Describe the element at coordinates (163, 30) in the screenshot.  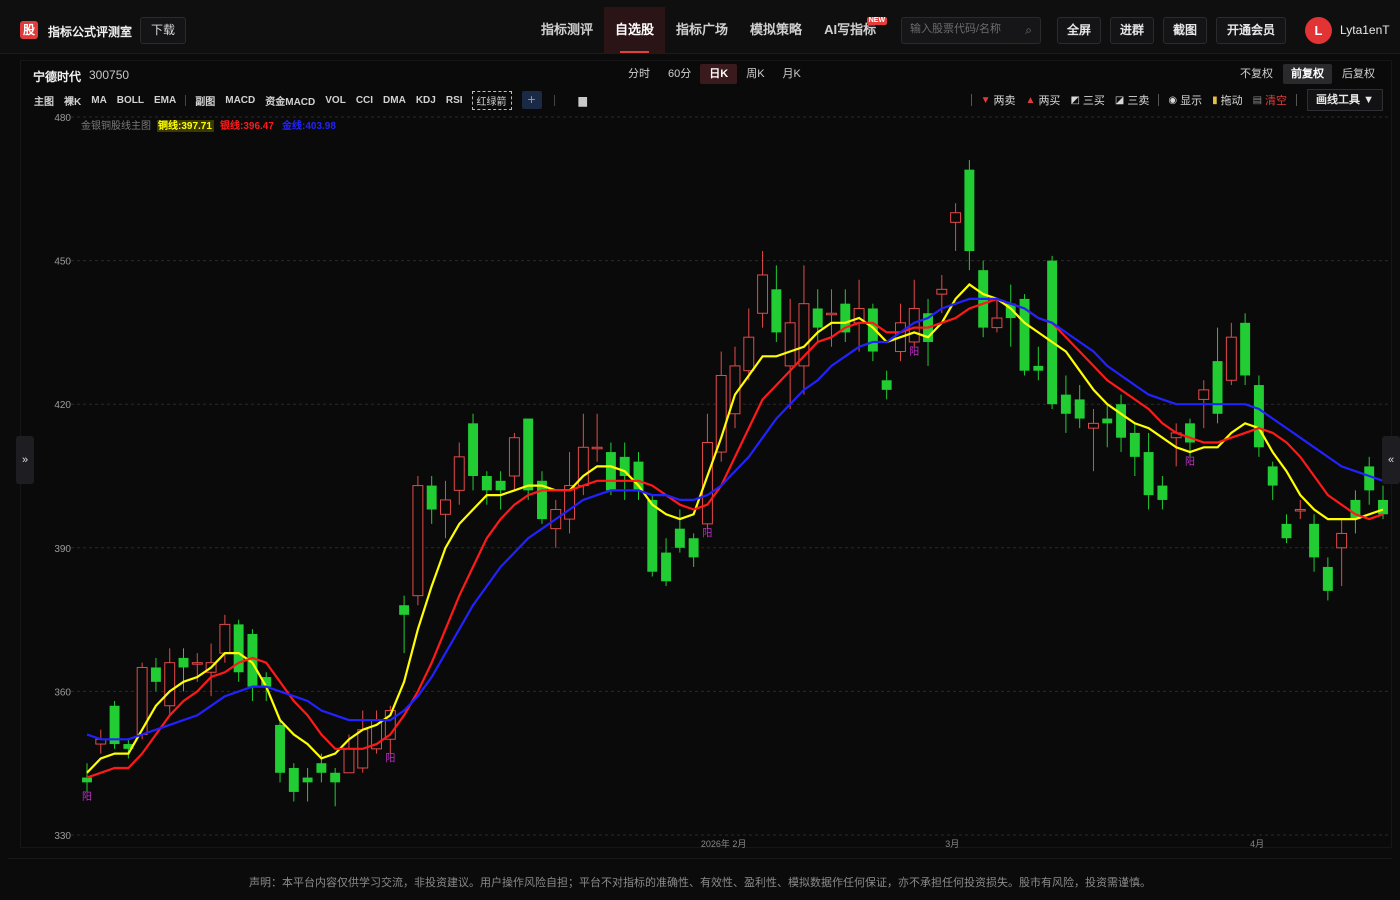
I see `download-button: 下载` at that location.